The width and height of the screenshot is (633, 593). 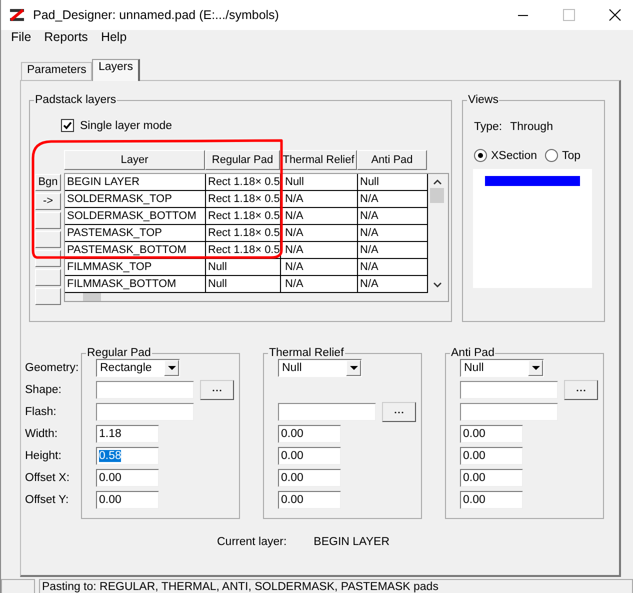 What do you see at coordinates (42, 434) in the screenshot?
I see `field-label: Width:` at bounding box center [42, 434].